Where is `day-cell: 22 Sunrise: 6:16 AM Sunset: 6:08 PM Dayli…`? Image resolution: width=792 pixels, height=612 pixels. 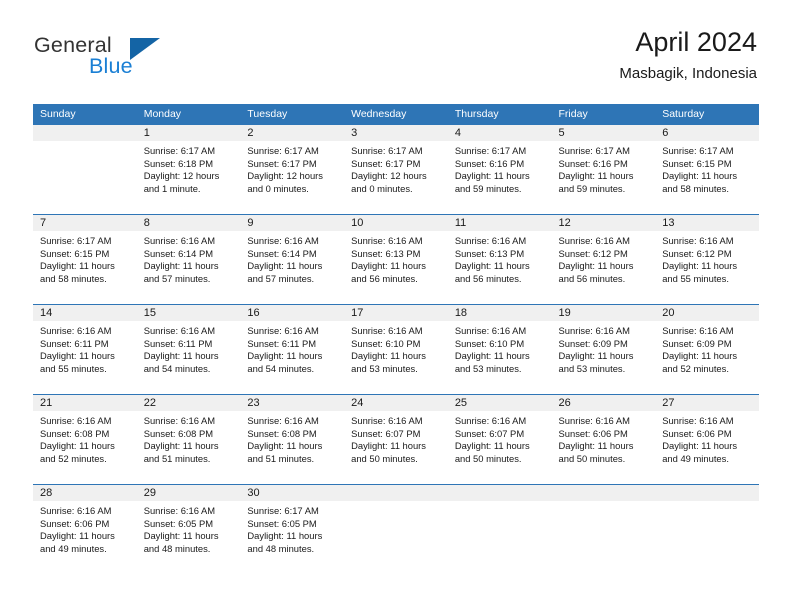
day-cell: 22 Sunrise: 6:16 AM Sunset: 6:08 PM Dayli… is located at coordinates (188, 439).